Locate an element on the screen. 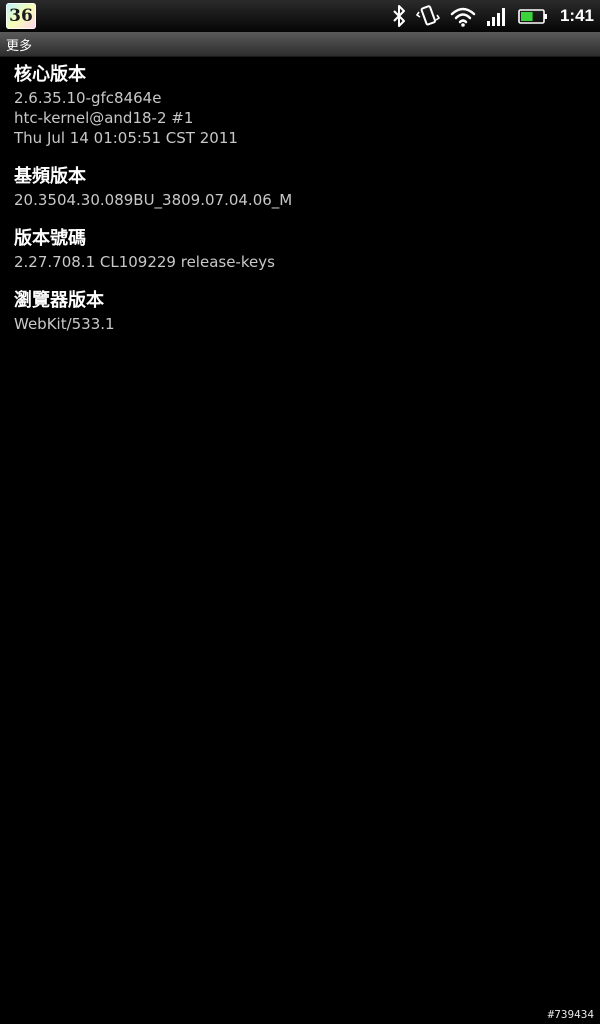  item-title: 基頻版本 is located at coordinates (50, 176).